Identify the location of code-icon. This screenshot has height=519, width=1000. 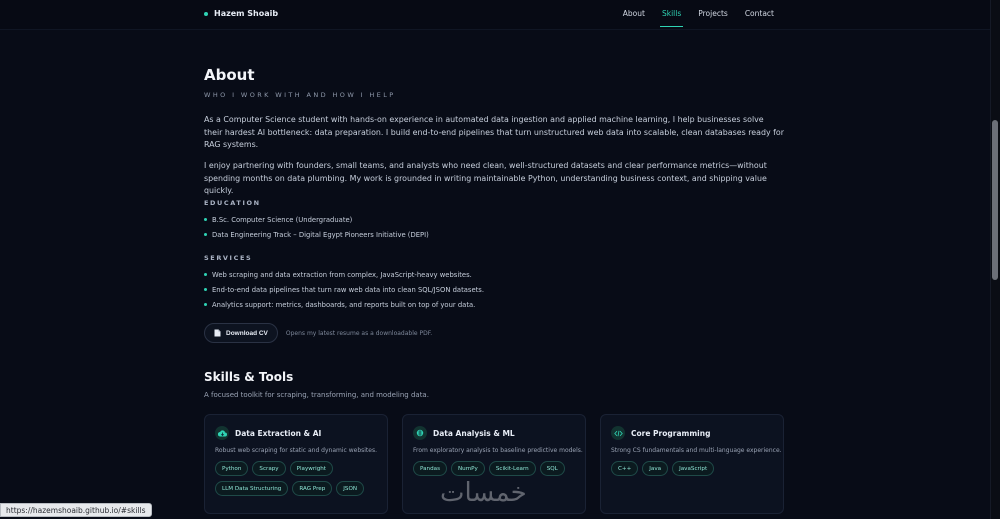
(618, 433).